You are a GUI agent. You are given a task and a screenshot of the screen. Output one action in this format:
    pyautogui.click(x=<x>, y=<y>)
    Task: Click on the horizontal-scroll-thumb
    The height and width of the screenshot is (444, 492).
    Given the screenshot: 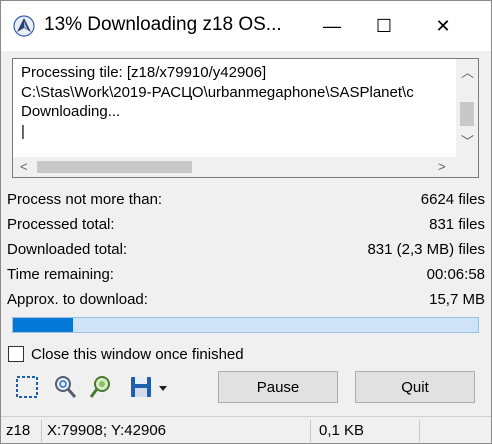 What is the action you would take?
    pyautogui.click(x=114, y=167)
    